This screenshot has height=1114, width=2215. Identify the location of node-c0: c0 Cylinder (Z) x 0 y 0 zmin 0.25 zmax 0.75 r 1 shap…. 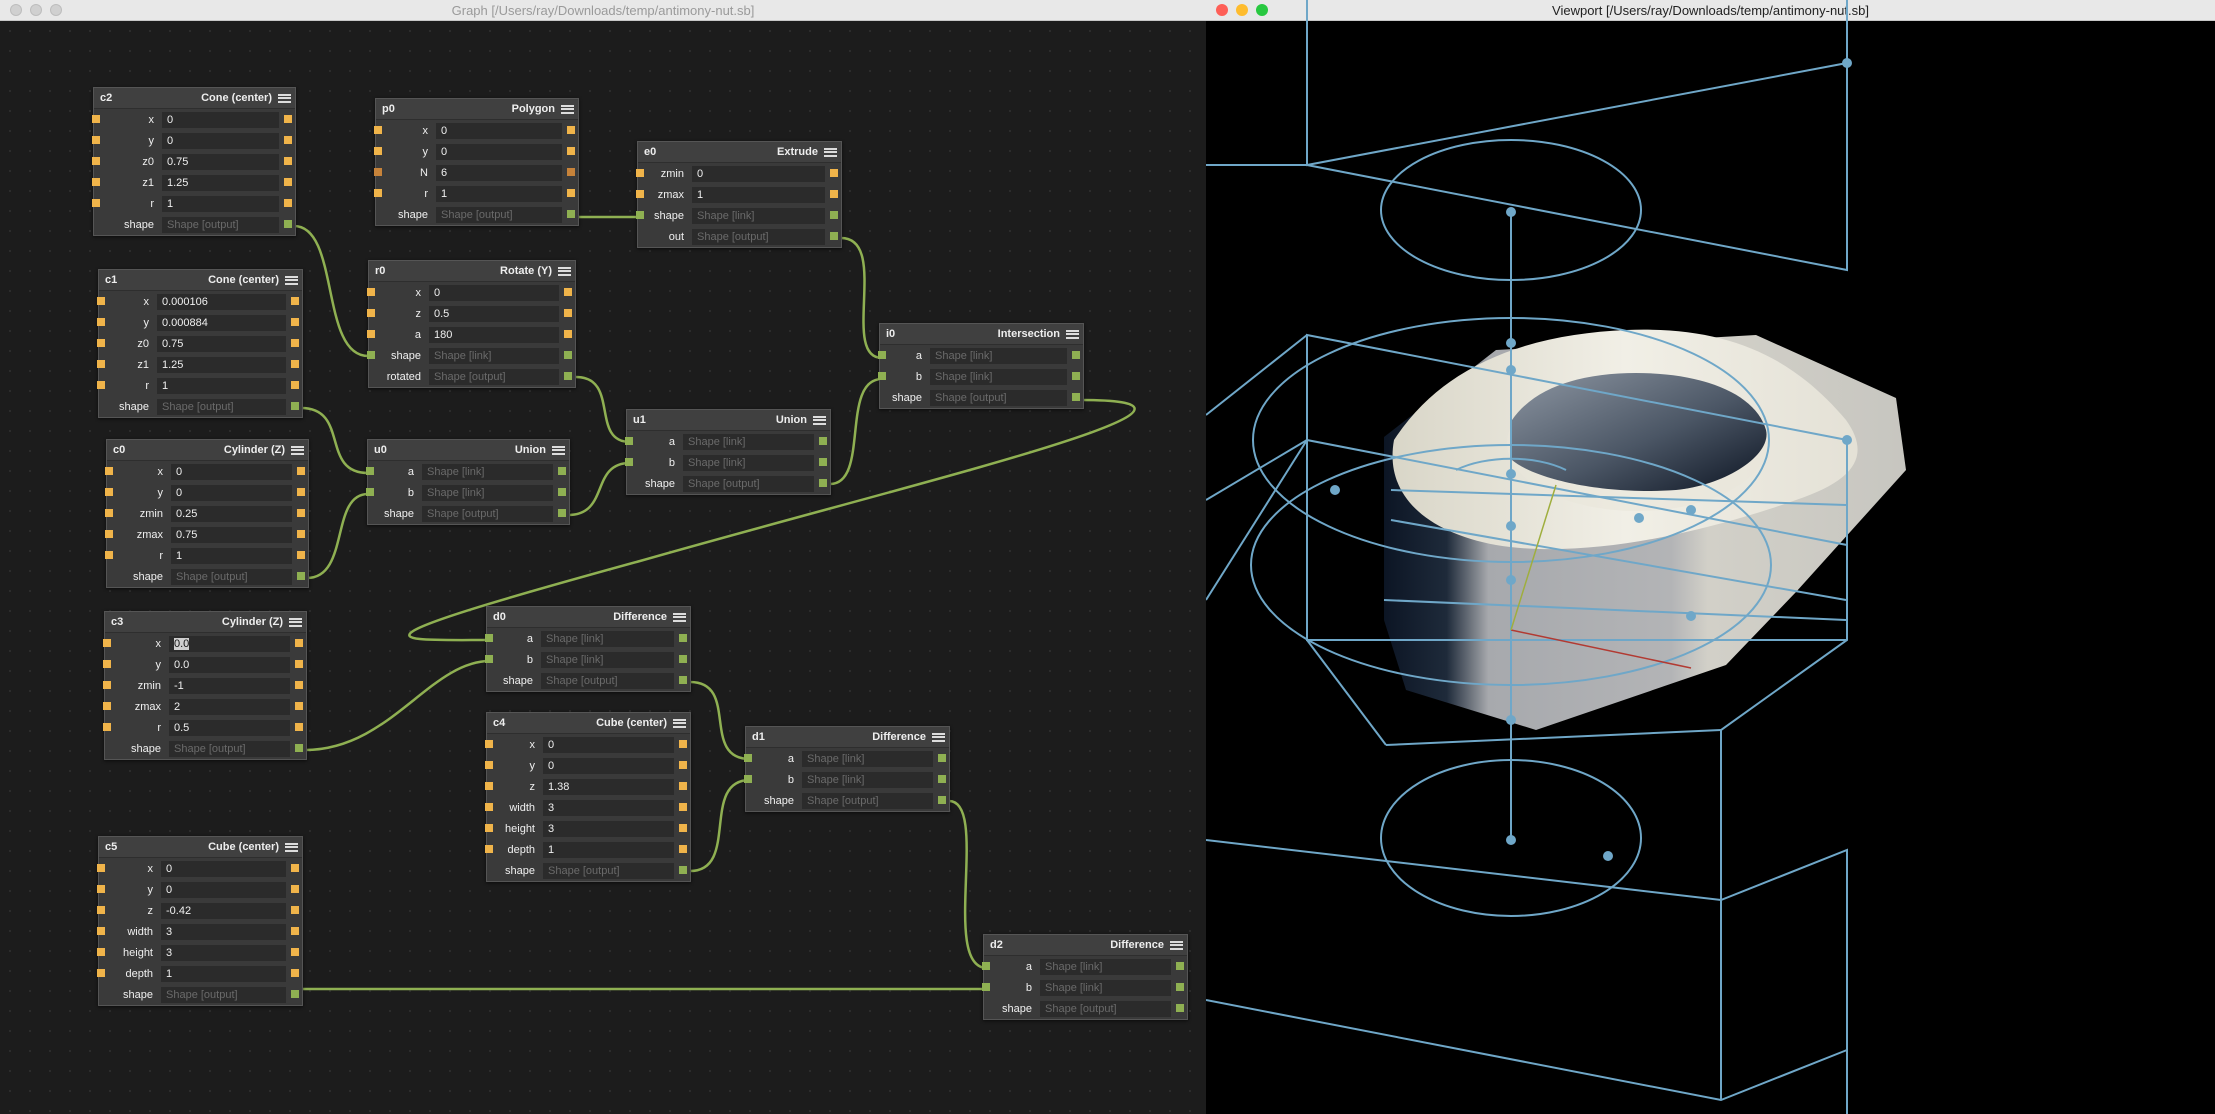
(207, 513).